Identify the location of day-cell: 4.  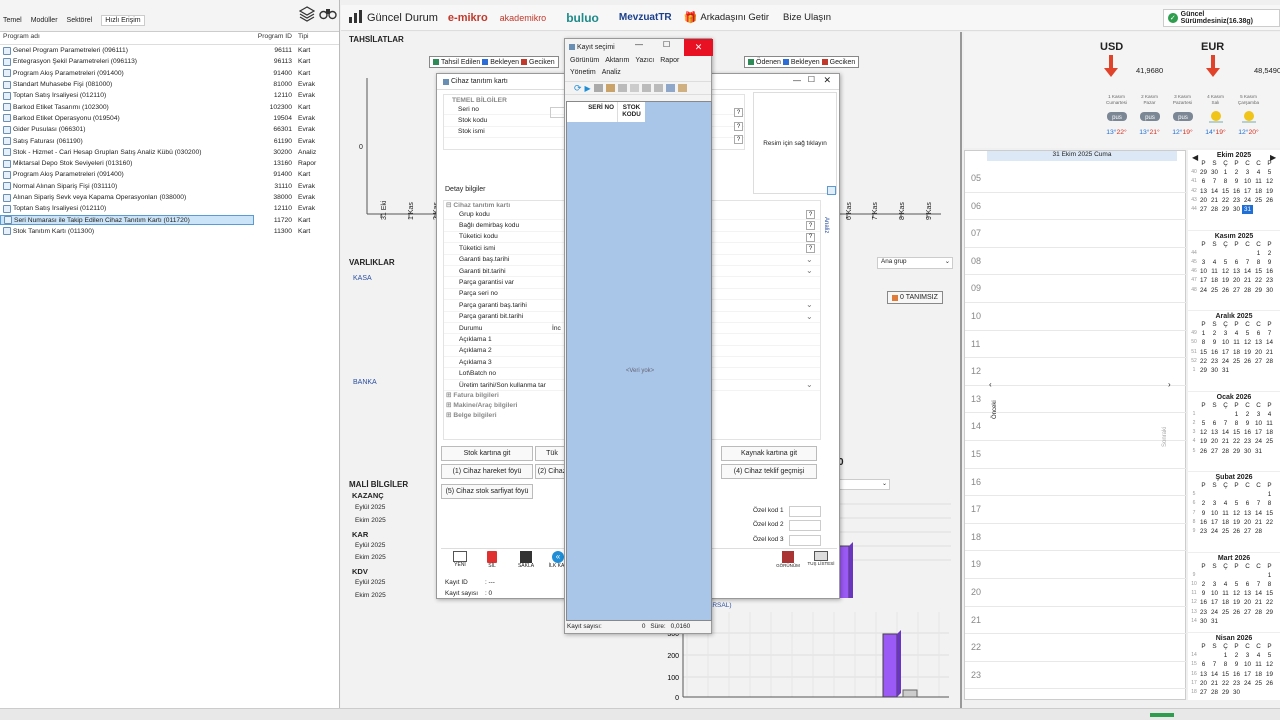
(1258, 172).